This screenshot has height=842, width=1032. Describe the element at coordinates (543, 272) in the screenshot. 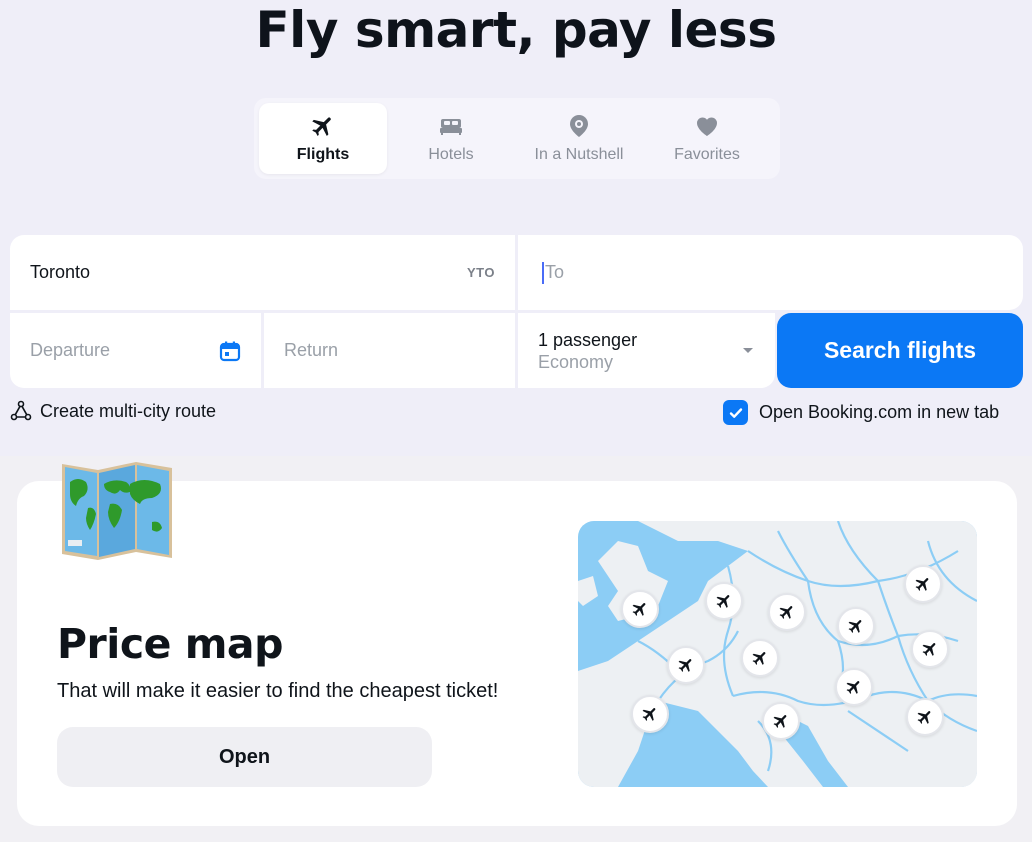

I see `text-cursor` at that location.